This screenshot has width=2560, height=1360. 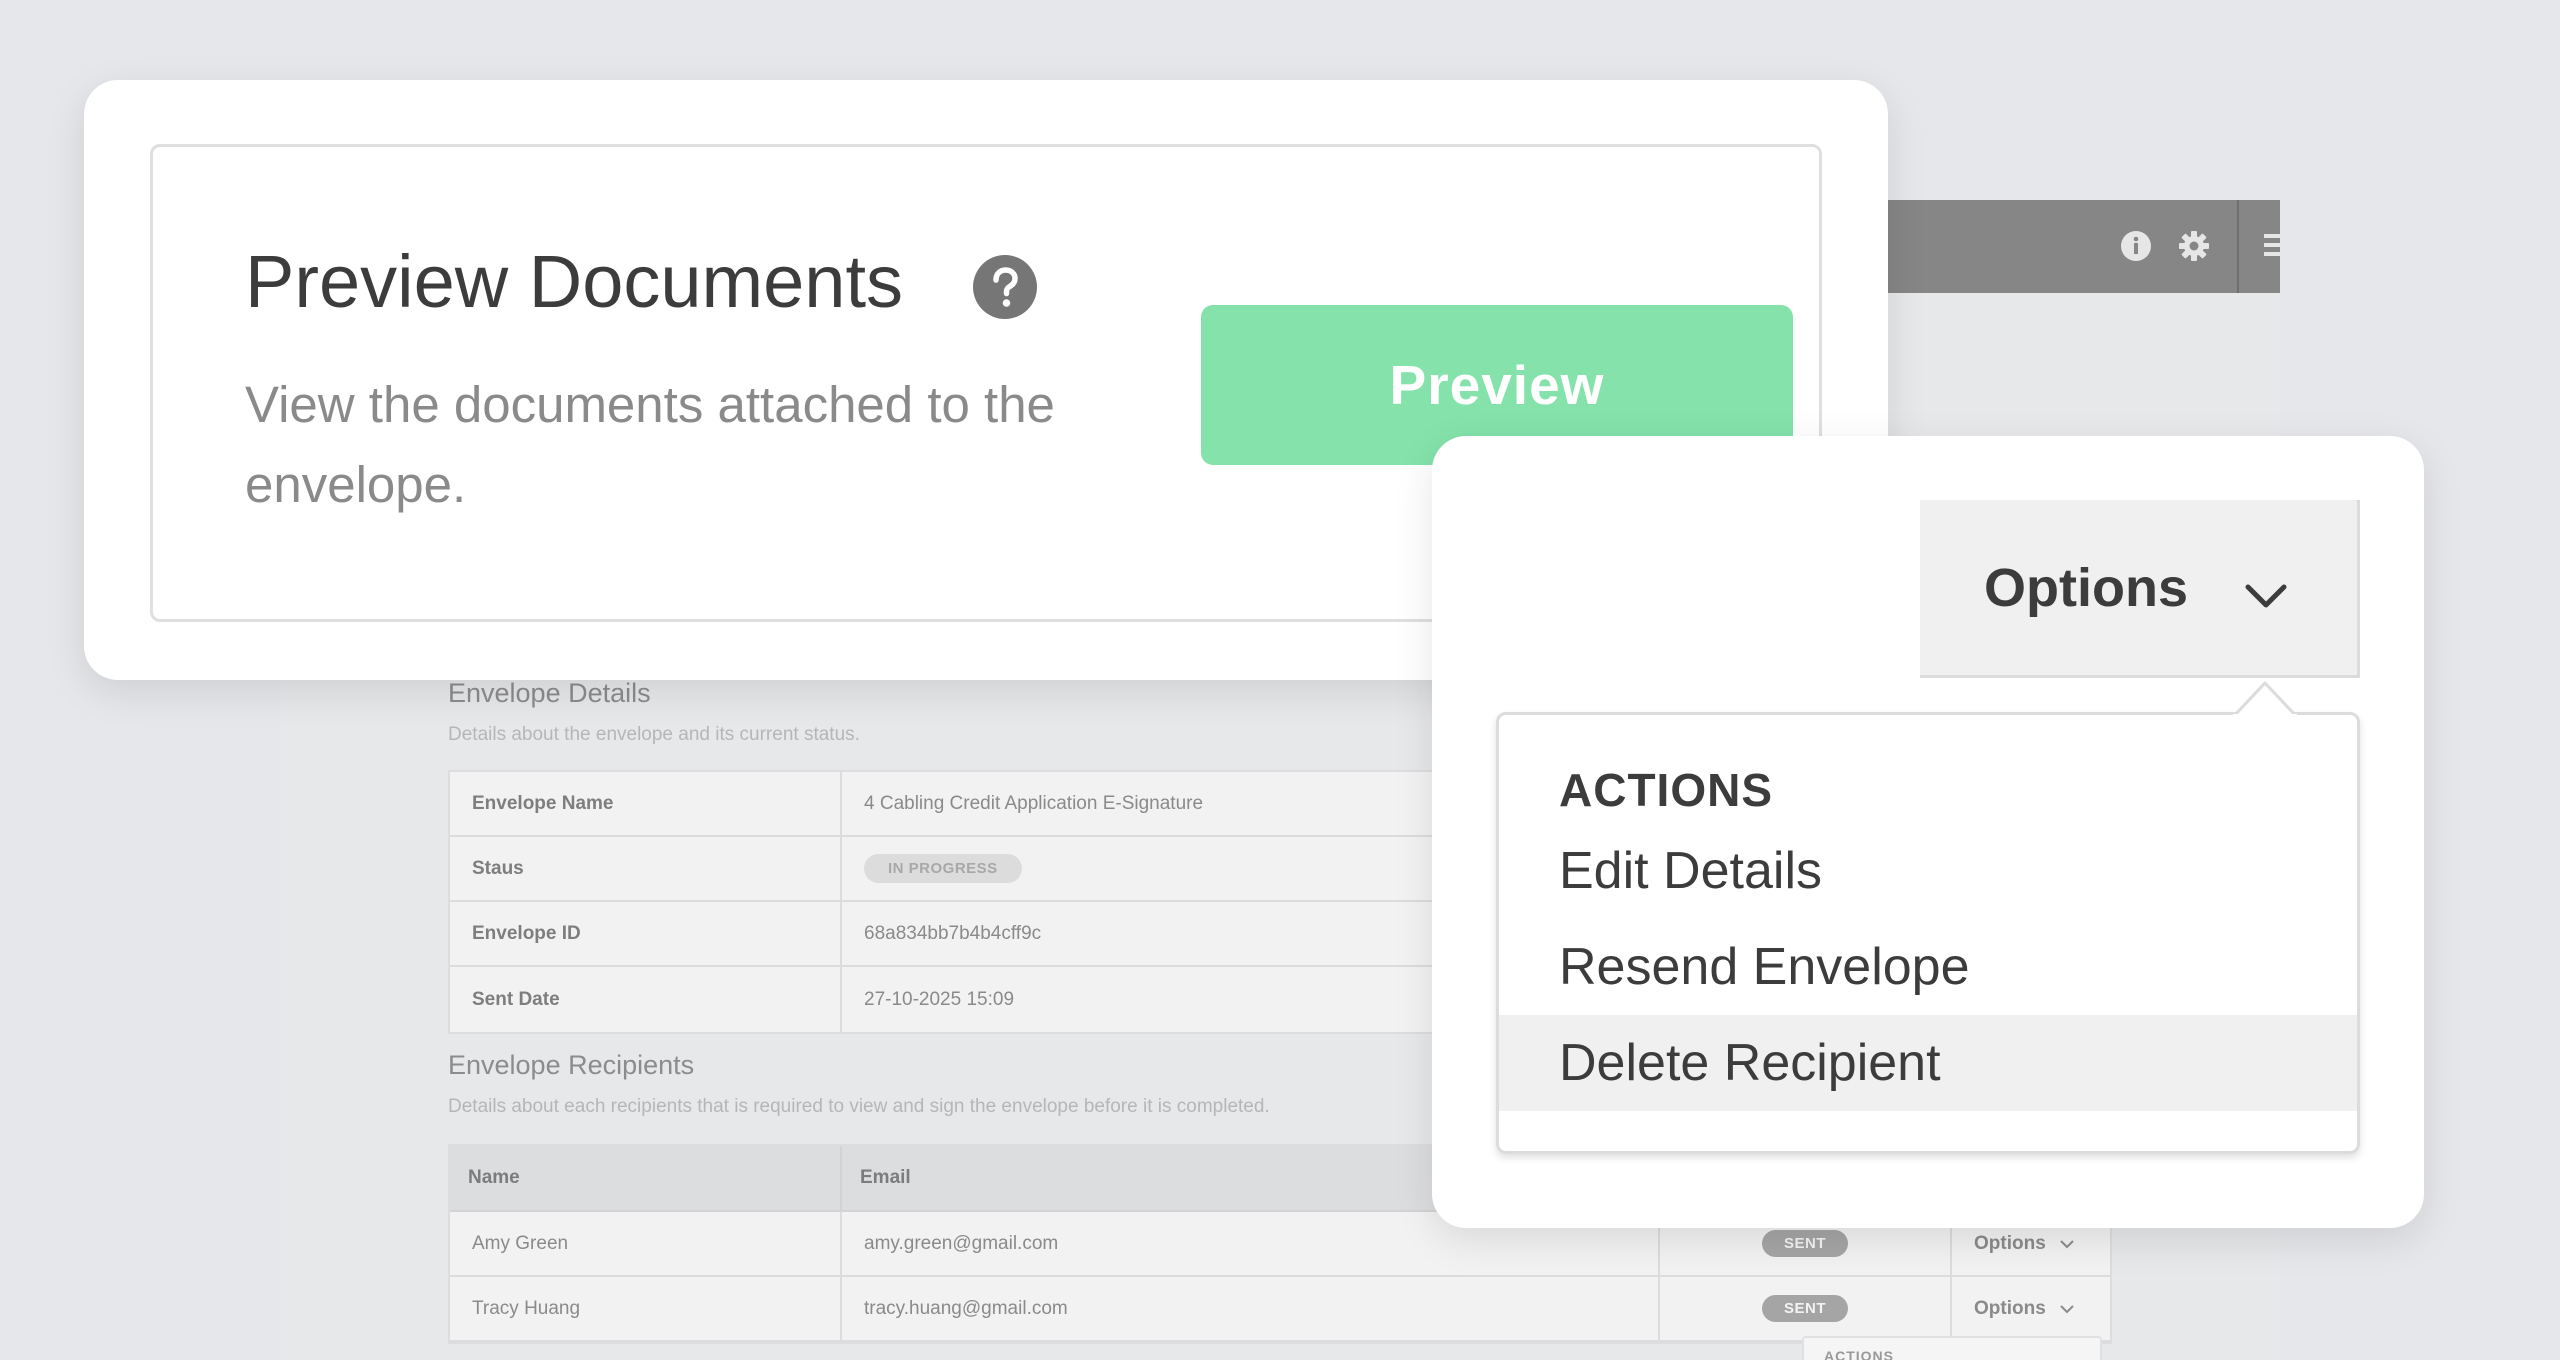 What do you see at coordinates (646, 868) in the screenshot?
I see `detail-label: Staus` at bounding box center [646, 868].